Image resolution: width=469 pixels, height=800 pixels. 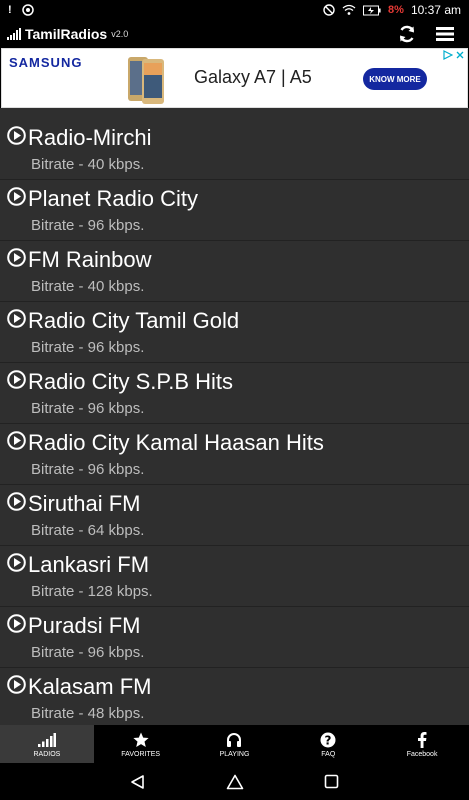 I want to click on question-icon: ?, so click(x=328, y=740).